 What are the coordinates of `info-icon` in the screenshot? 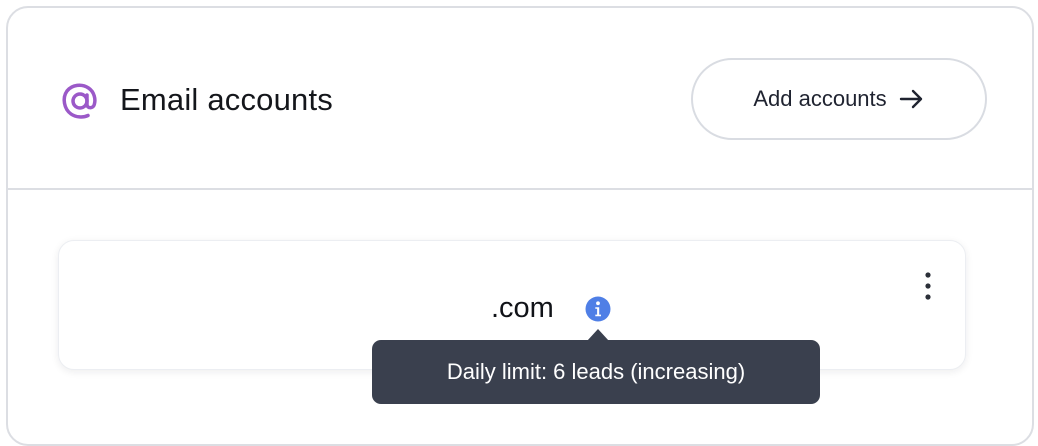 It's located at (598, 309).